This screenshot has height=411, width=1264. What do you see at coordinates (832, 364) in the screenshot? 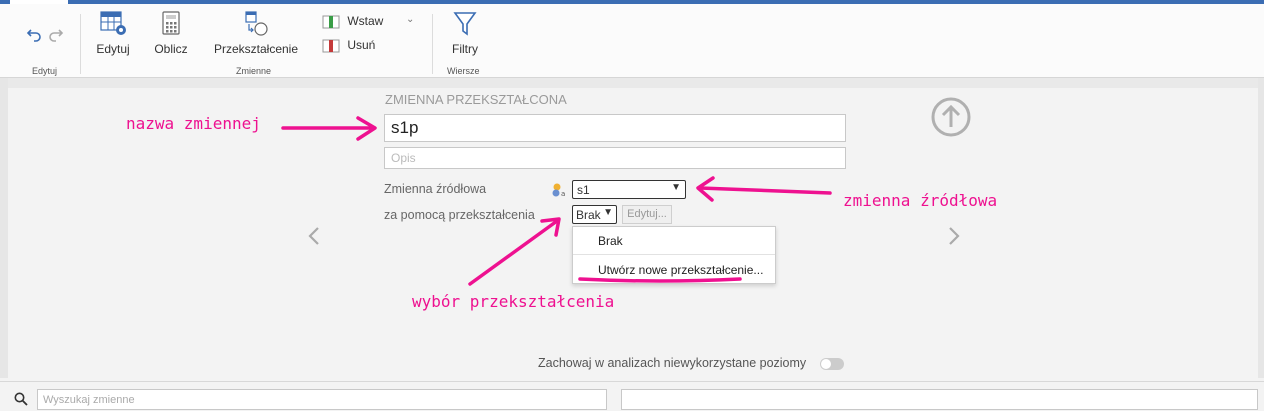
I see `keep-unused-levels-toggle` at bounding box center [832, 364].